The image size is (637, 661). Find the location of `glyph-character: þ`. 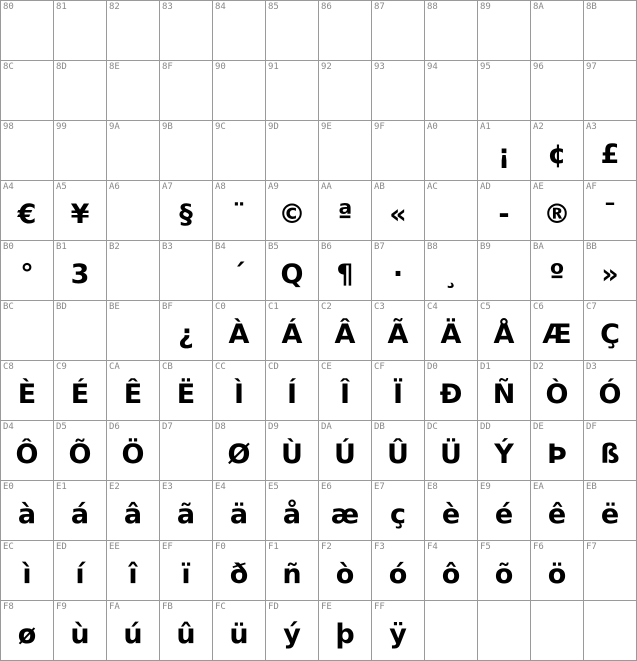

glyph-character: þ is located at coordinates (345, 634).